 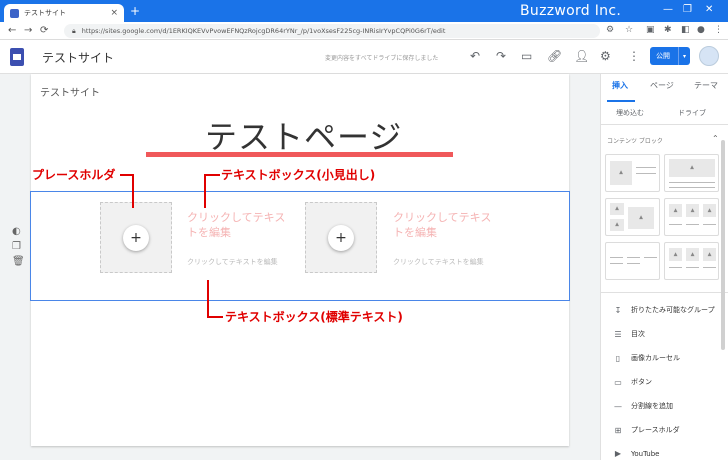 I want to click on back-button: ←, so click(x=12, y=30).